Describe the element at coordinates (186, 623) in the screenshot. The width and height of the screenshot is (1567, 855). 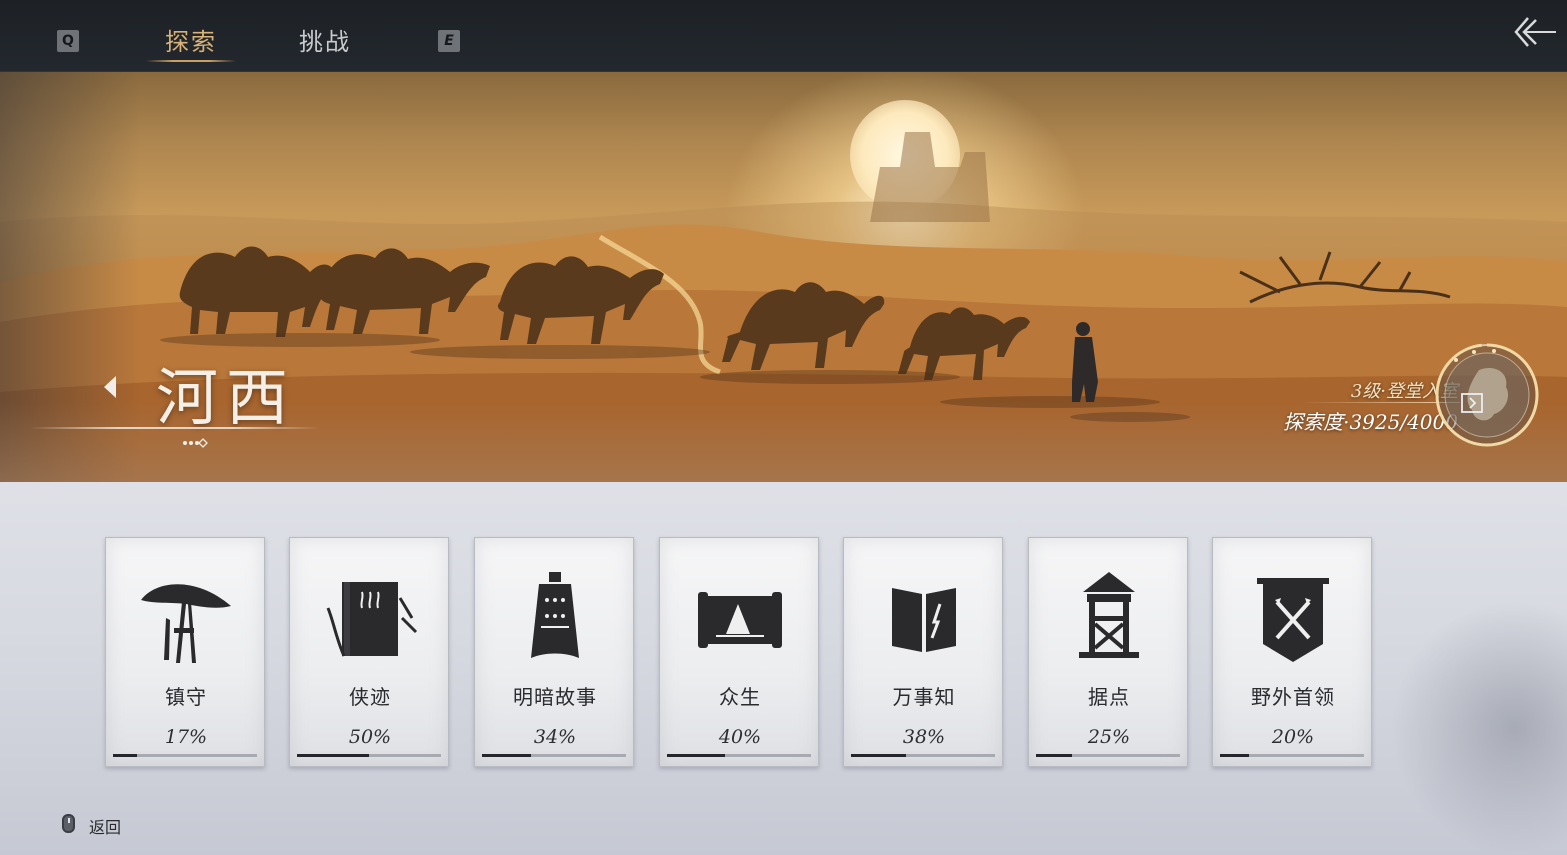
I see `bamboo-hat-swords-icon` at that location.